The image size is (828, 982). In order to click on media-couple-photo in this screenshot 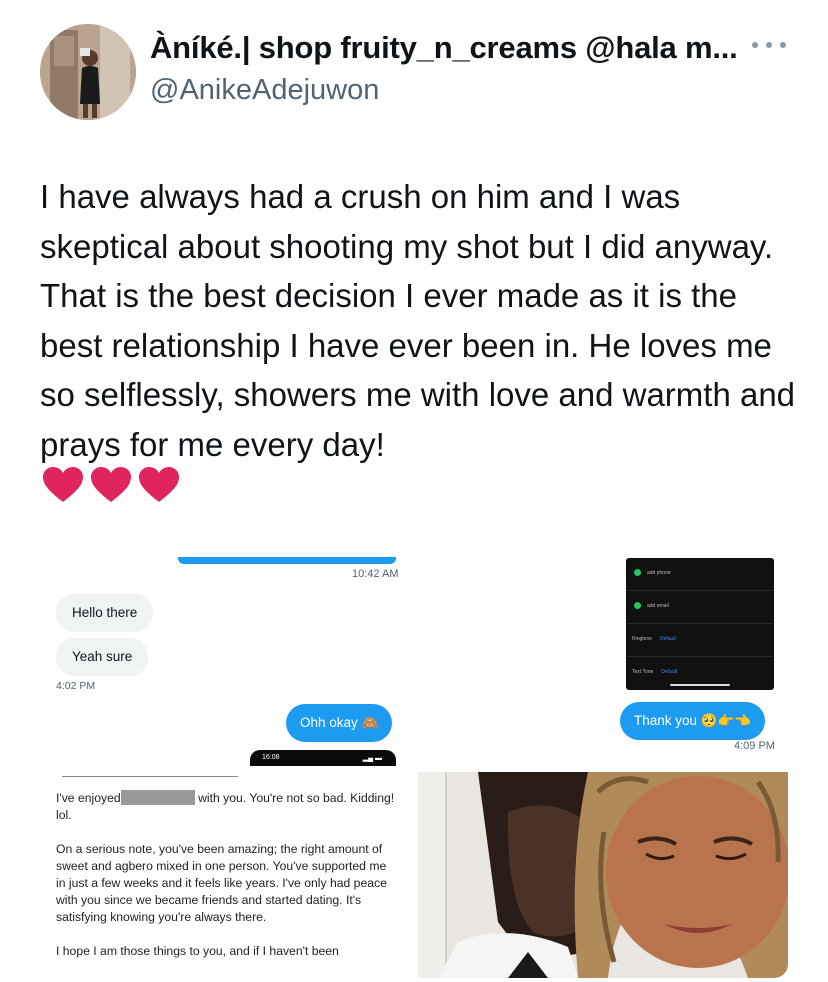, I will do `click(603, 875)`.